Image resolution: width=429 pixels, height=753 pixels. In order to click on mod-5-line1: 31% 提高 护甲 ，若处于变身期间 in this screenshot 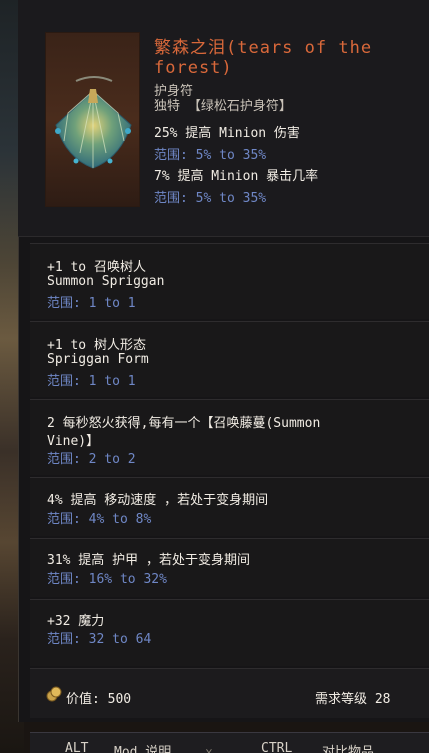, I will do `click(148, 560)`.